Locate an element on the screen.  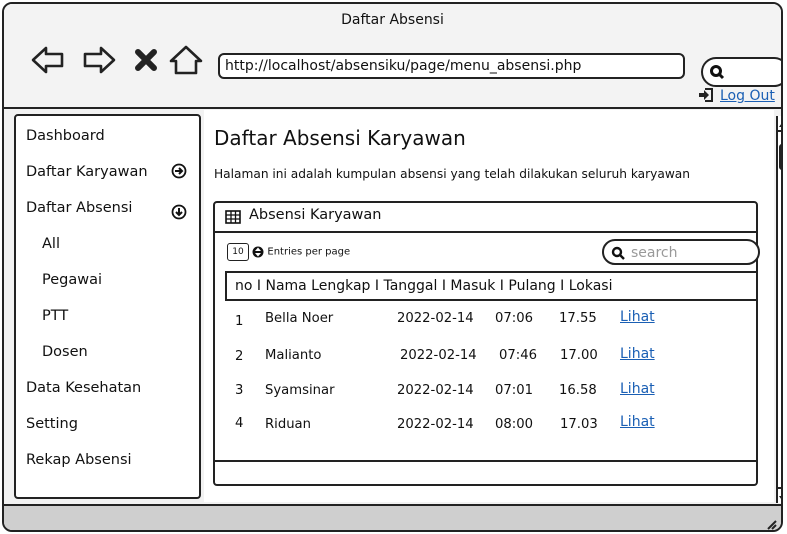
cell-no: 1 is located at coordinates (239, 321).